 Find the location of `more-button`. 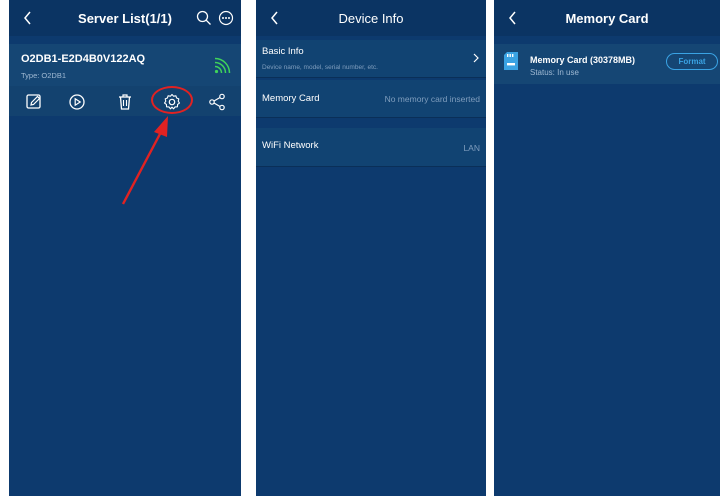

more-button is located at coordinates (226, 18).